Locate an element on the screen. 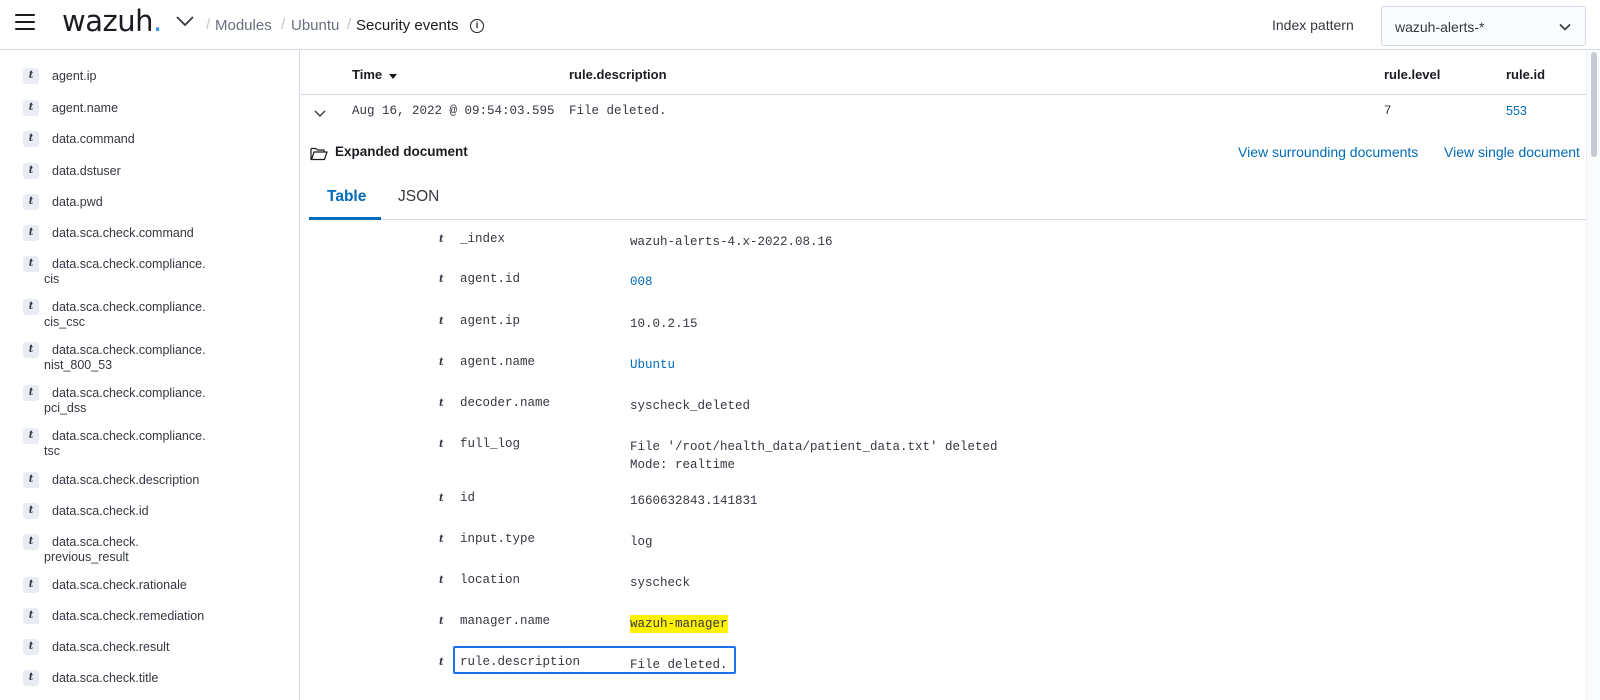  row-level: 7 is located at coordinates (1388, 111).